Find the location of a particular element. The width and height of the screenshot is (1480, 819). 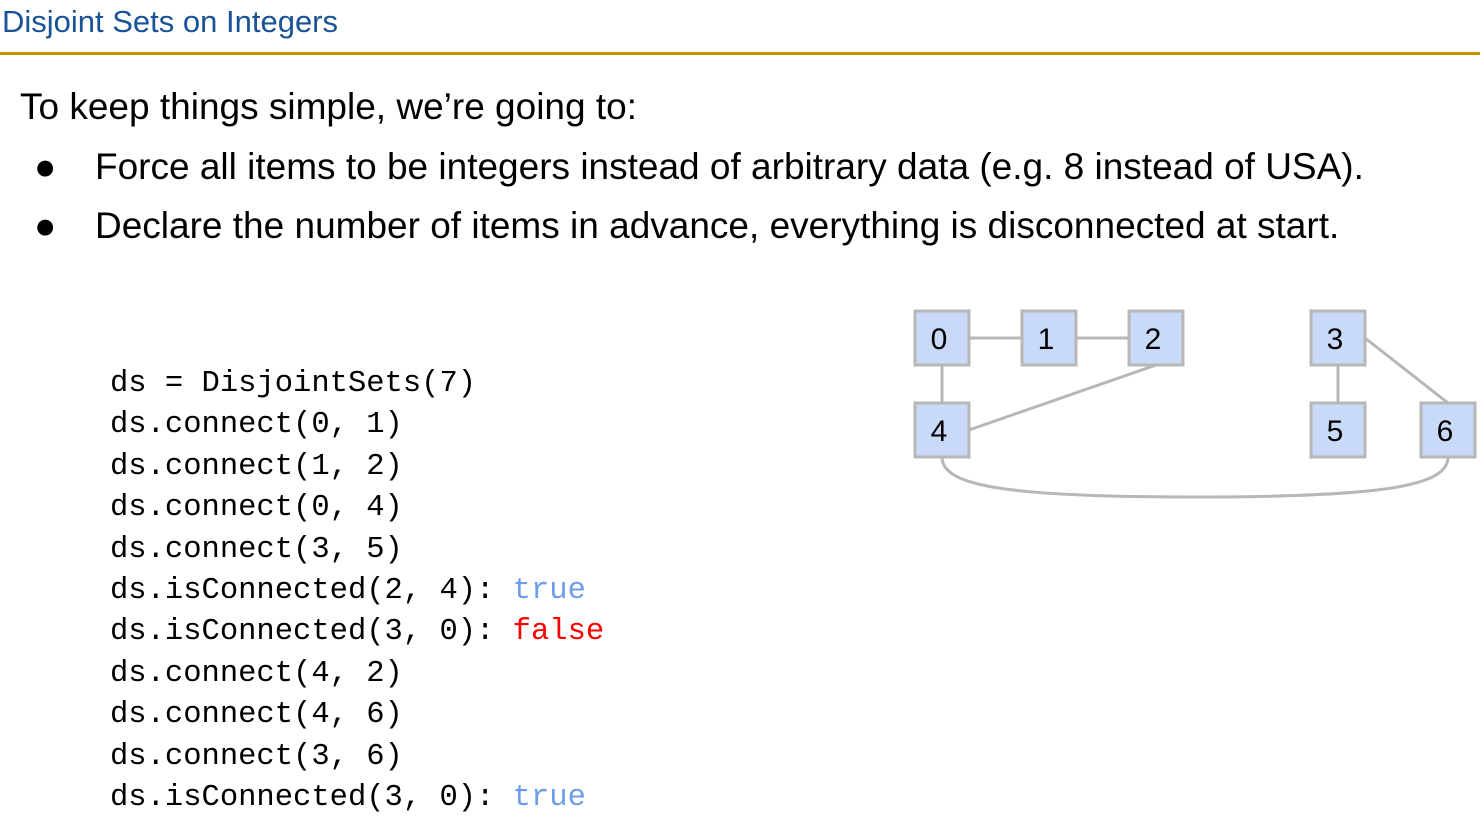

node-label: 2 is located at coordinates (1153, 339).